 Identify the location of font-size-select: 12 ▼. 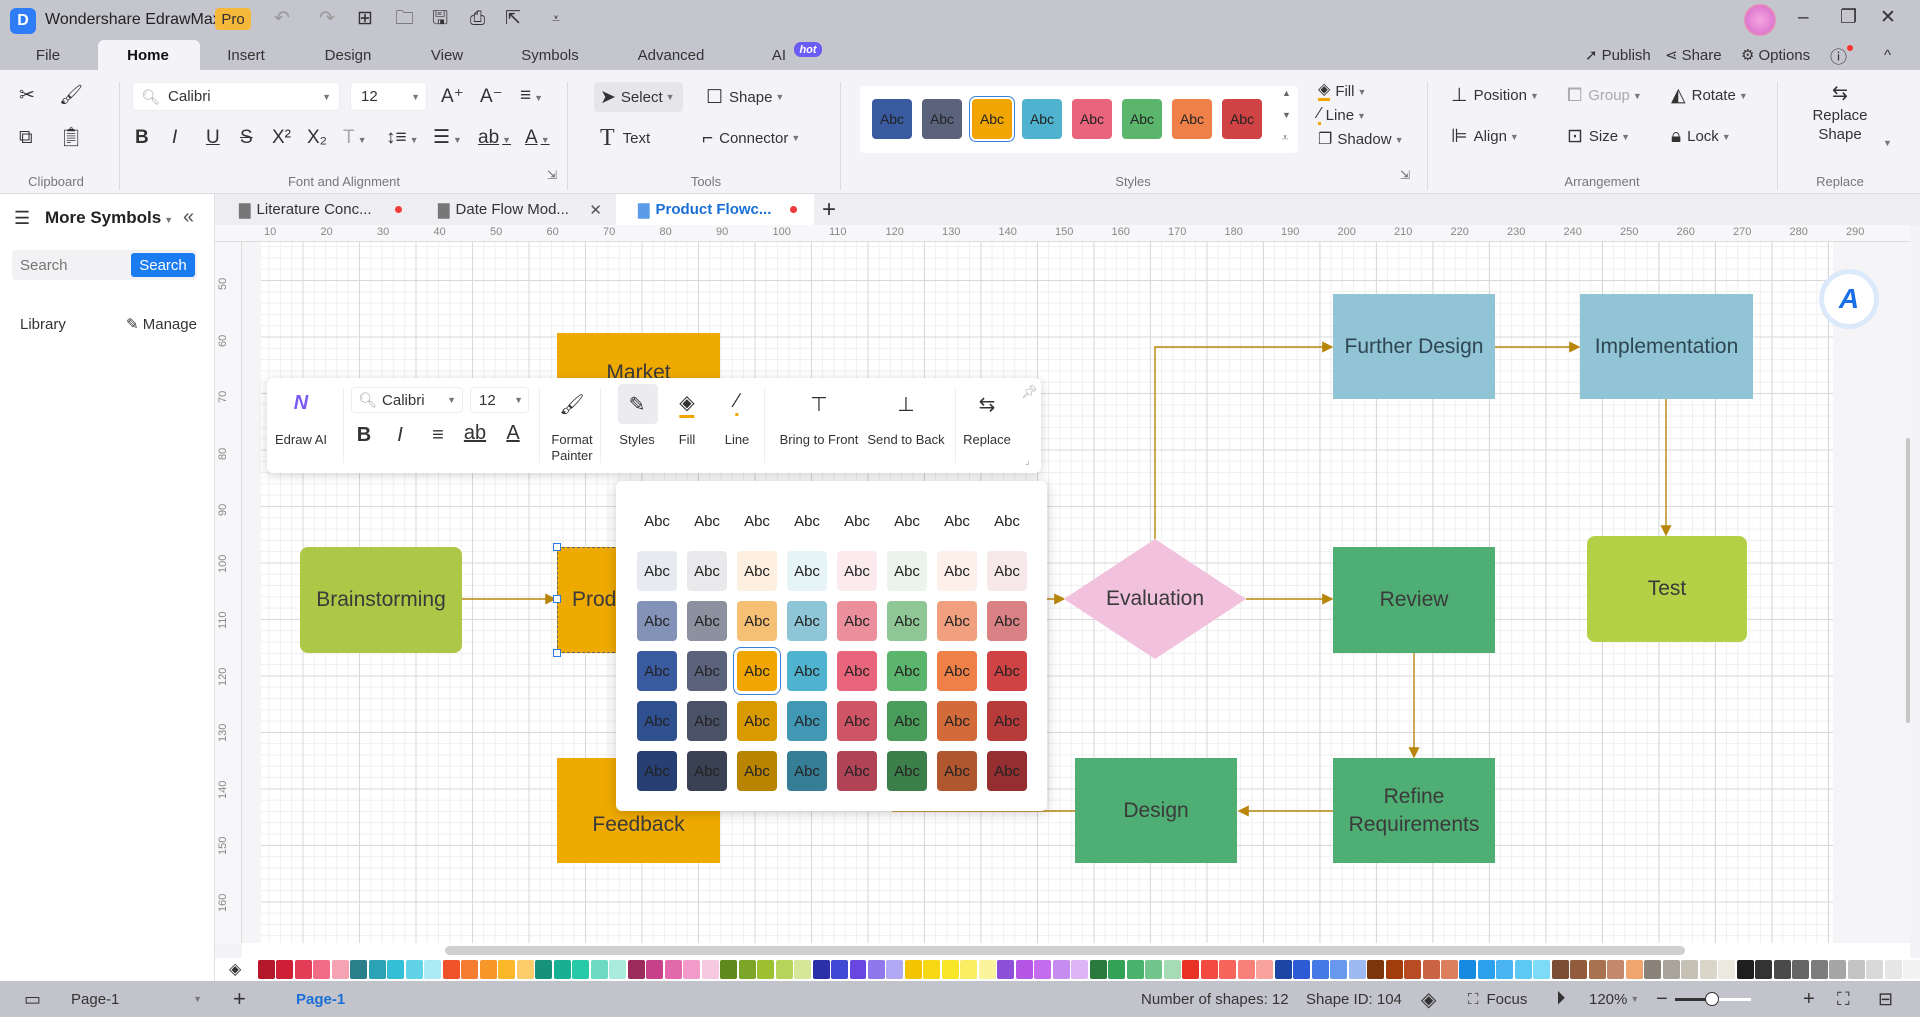
(388, 96).